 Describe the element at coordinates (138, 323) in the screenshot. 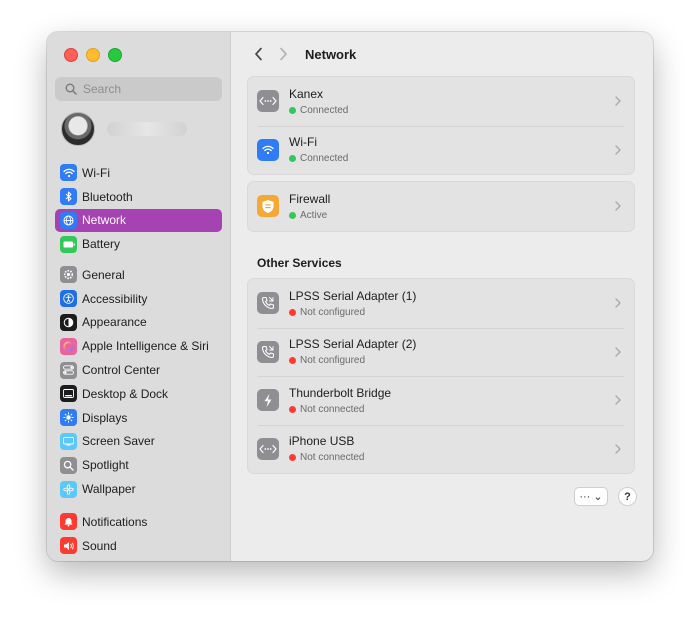

I see `sidebar-item-appearance: Appearance` at that location.